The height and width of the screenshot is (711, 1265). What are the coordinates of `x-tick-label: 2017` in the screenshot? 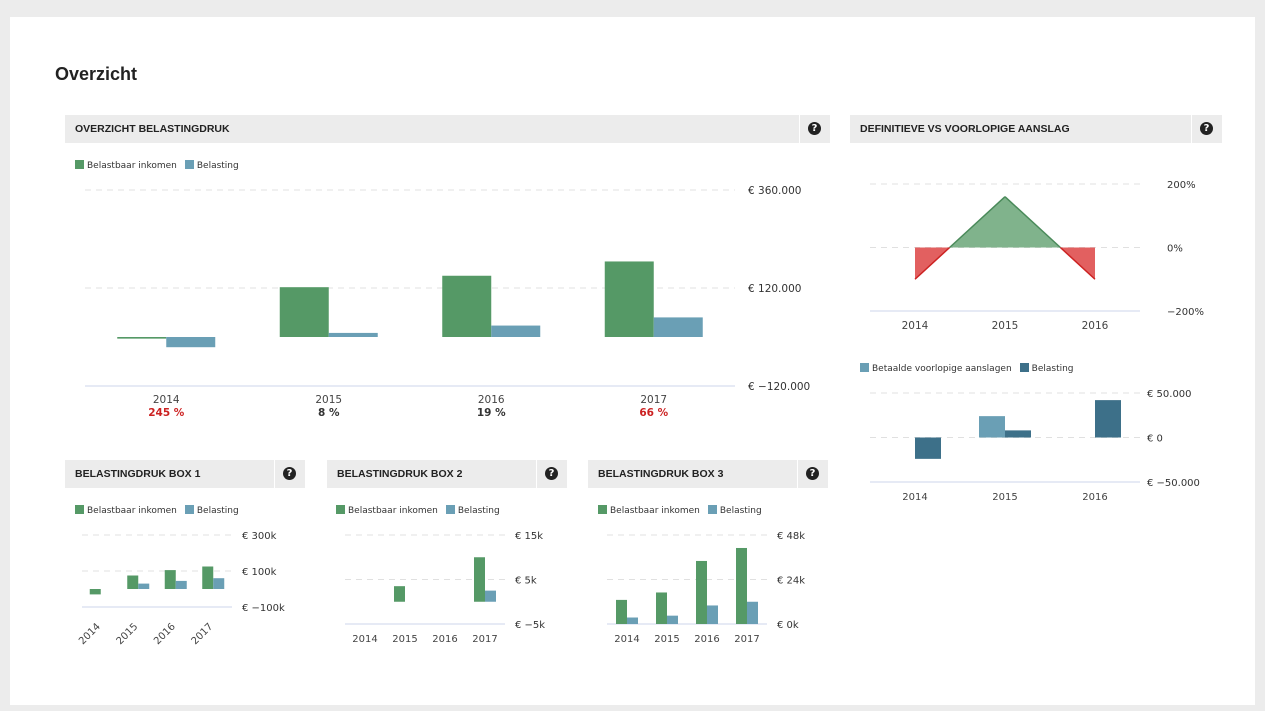 It's located at (746, 639).